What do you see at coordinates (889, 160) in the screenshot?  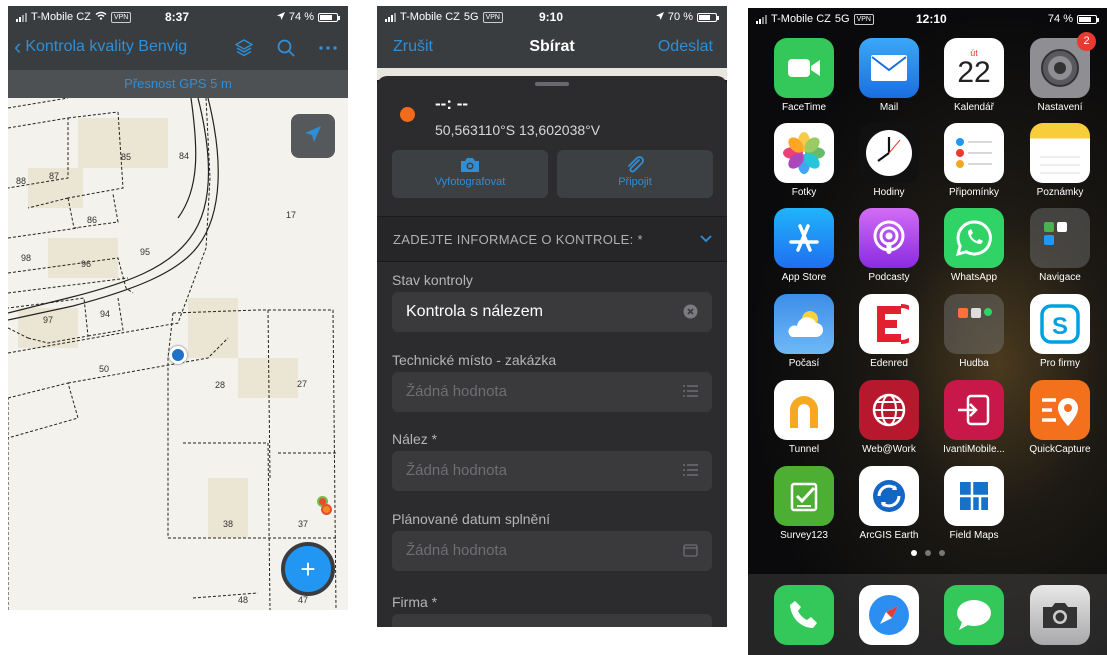 I see `app-clock: Hodiny` at bounding box center [889, 160].